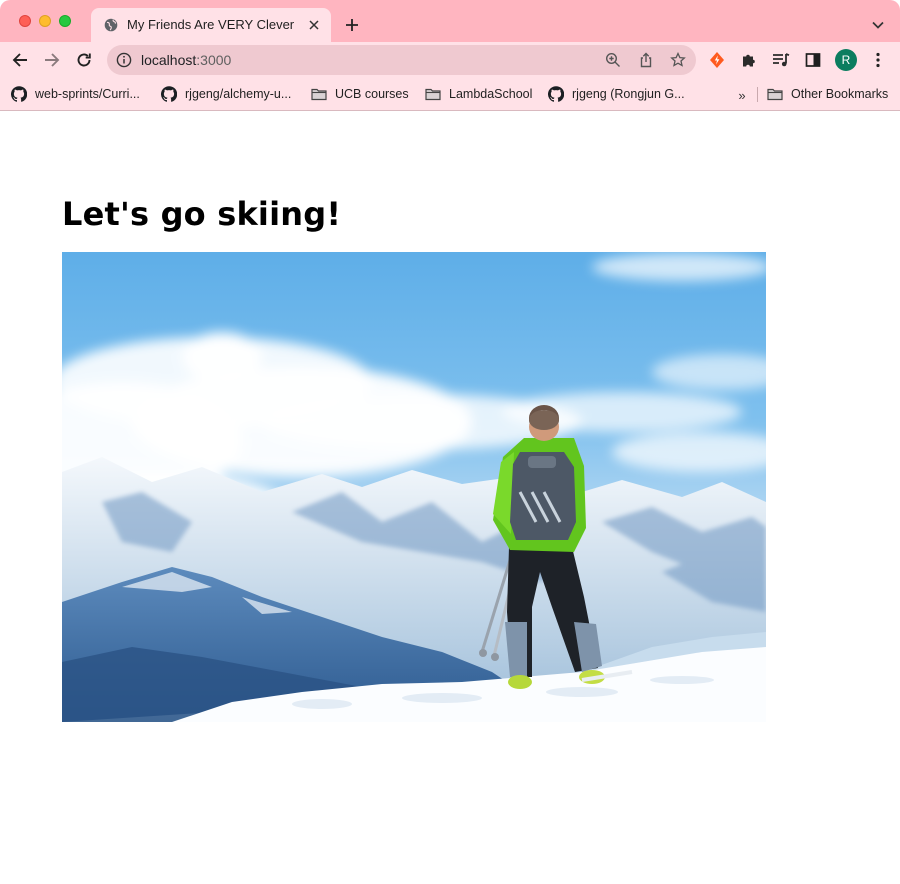  I want to click on bookmark-label: LambdaSchool, so click(491, 94).